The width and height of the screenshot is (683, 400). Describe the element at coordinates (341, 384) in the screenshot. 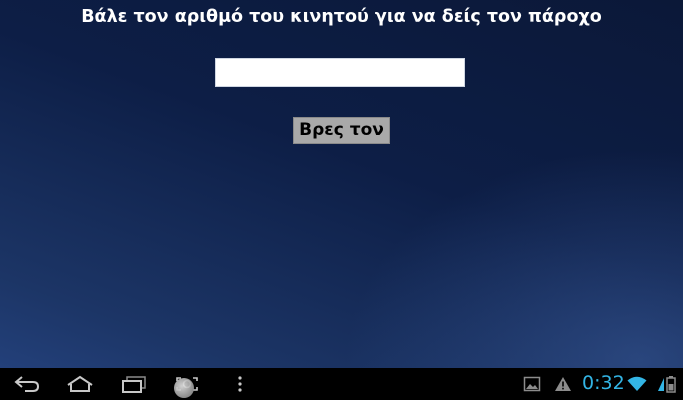

I see `system-navigation-bar: 0:32` at that location.